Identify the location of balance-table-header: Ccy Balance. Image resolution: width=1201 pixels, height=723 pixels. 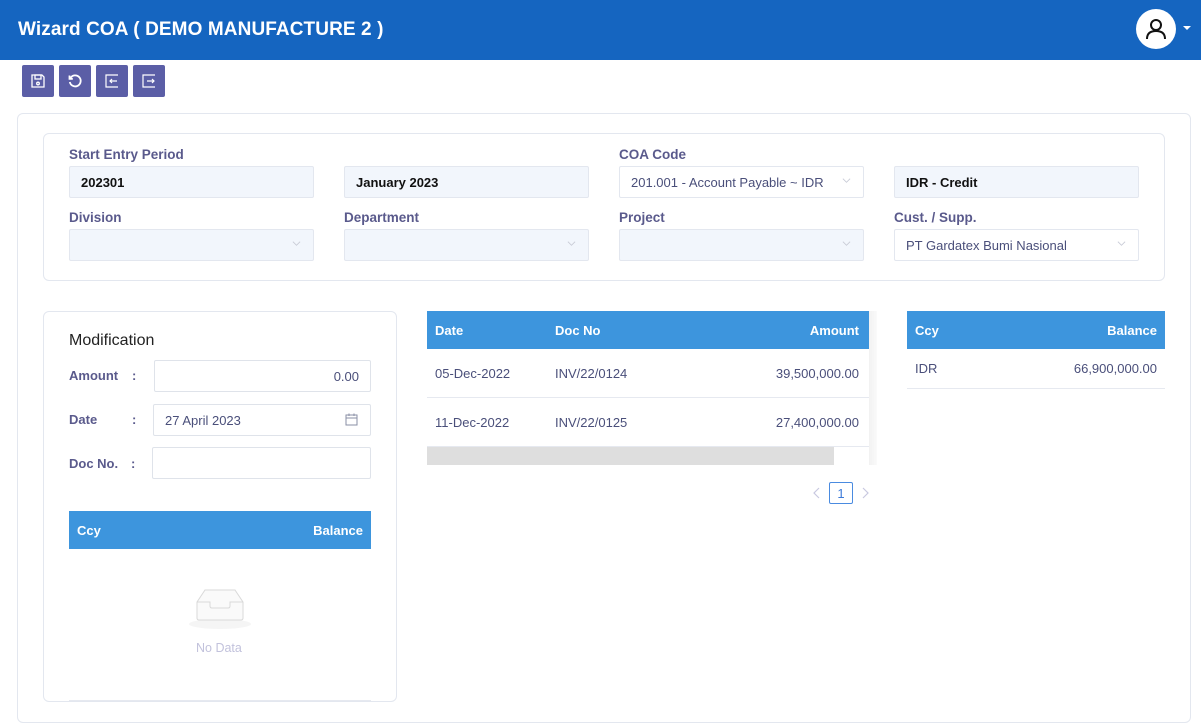
(1036, 330).